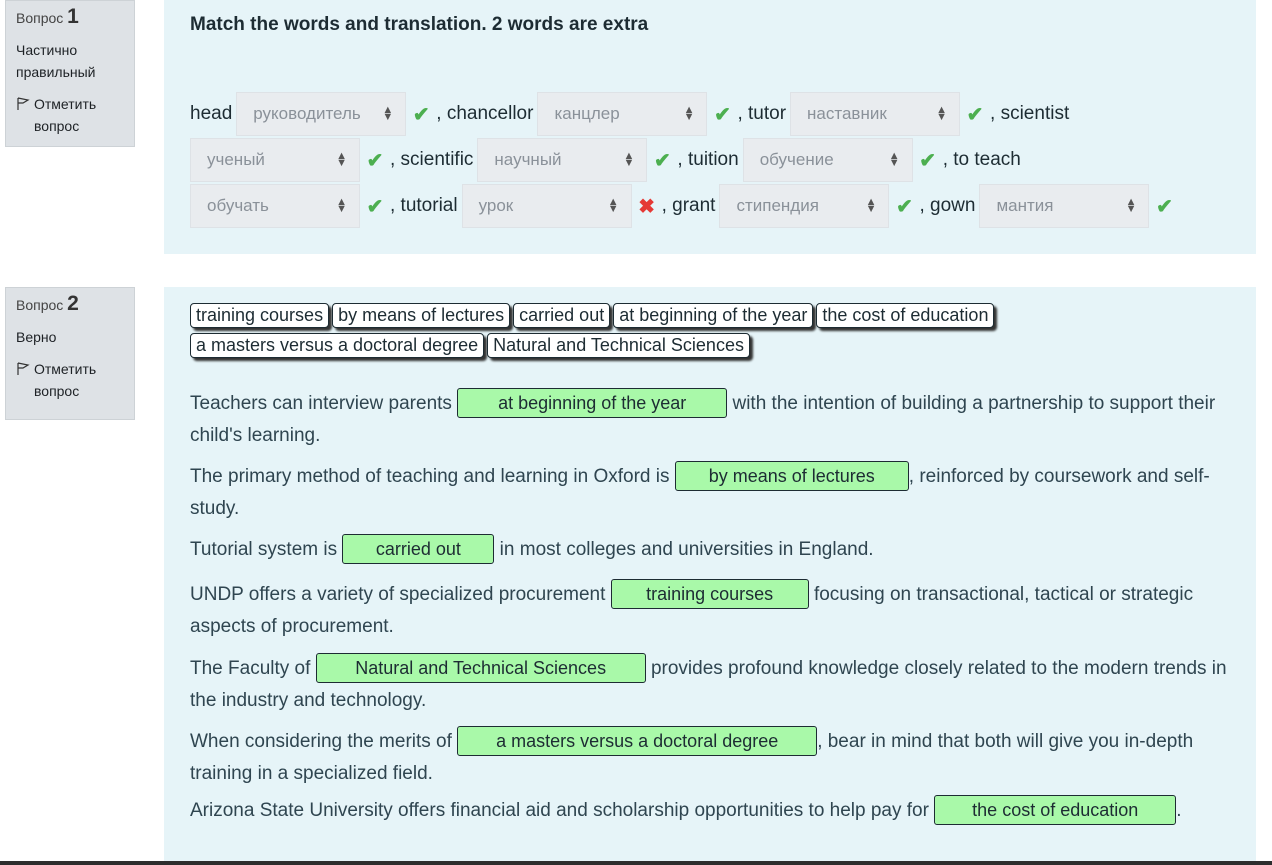 This screenshot has height=865, width=1272. Describe the element at coordinates (418, 549) in the screenshot. I see `drop-zone: carried out` at that location.